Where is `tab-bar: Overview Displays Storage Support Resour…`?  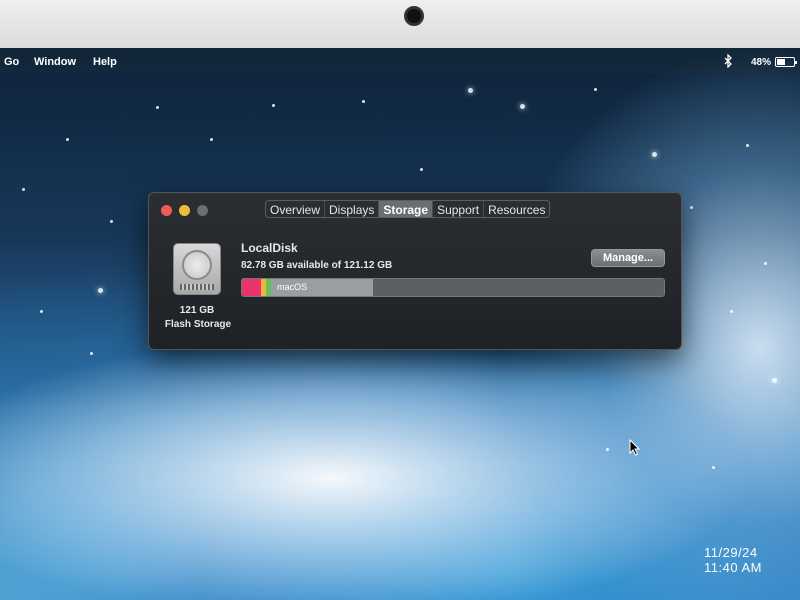
tab-bar: Overview Displays Storage Support Resour… is located at coordinates (408, 209).